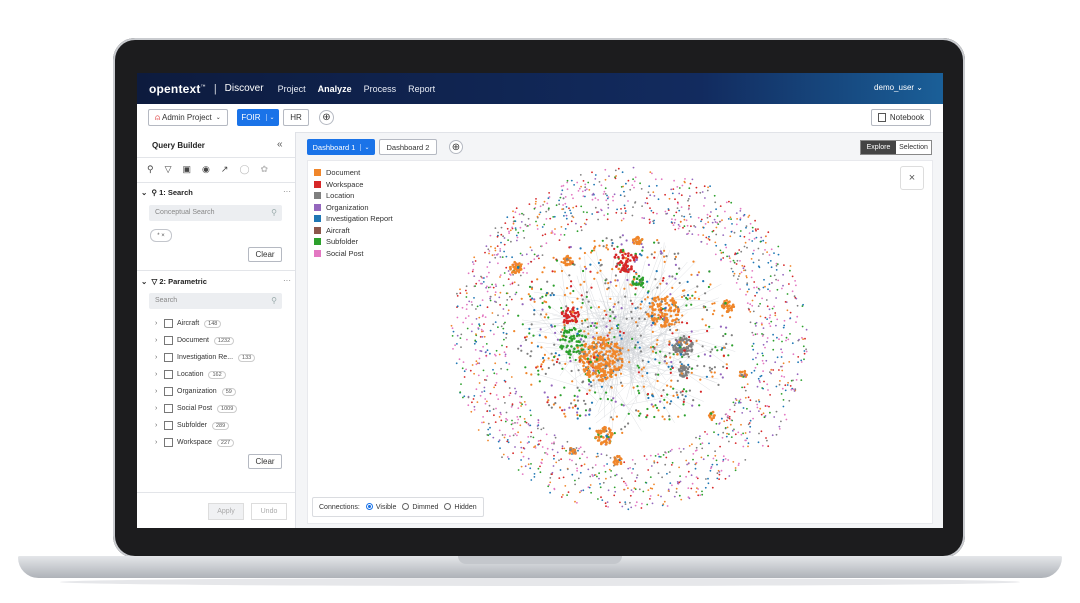  I want to click on nav-analyze: Analyze, so click(335, 89).